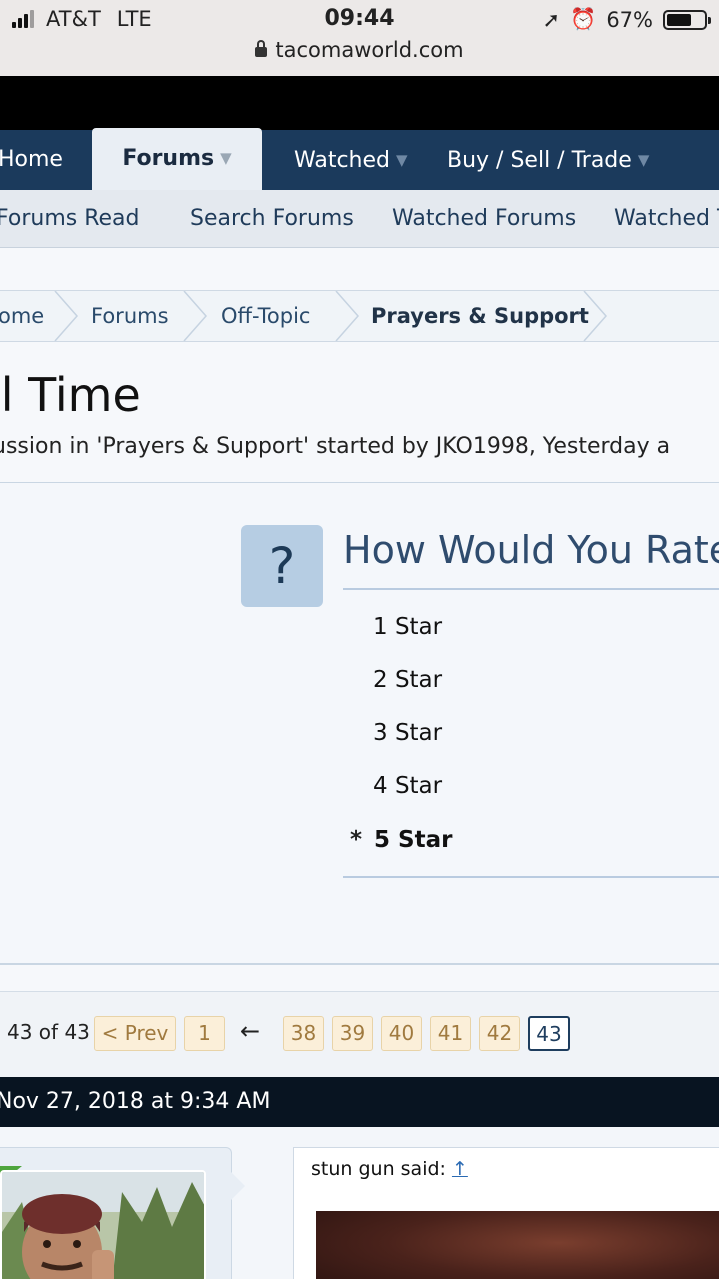 The width and height of the screenshot is (719, 1279). Describe the element at coordinates (359, 1102) in the screenshot. I see `post-date-bar: Nov 27, 2018 at 9:34 AM` at that location.